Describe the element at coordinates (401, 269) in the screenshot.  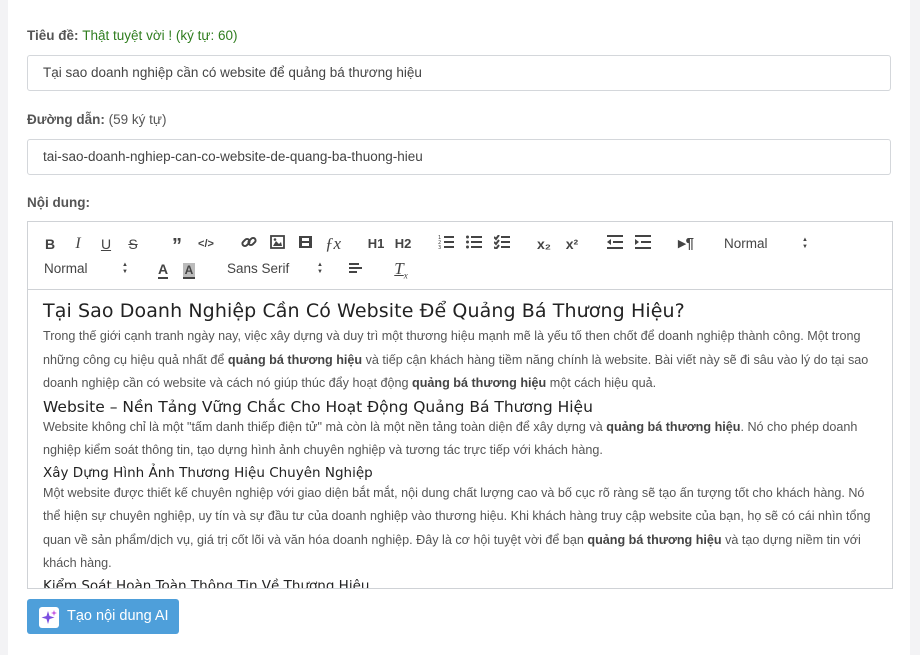
I see `clear-format-icon: Tx` at that location.